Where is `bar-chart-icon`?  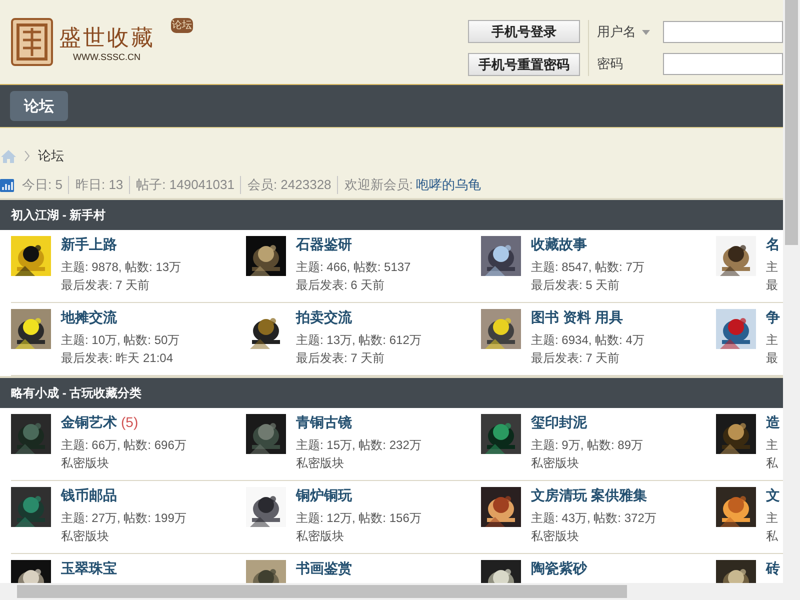 bar-chart-icon is located at coordinates (7, 185).